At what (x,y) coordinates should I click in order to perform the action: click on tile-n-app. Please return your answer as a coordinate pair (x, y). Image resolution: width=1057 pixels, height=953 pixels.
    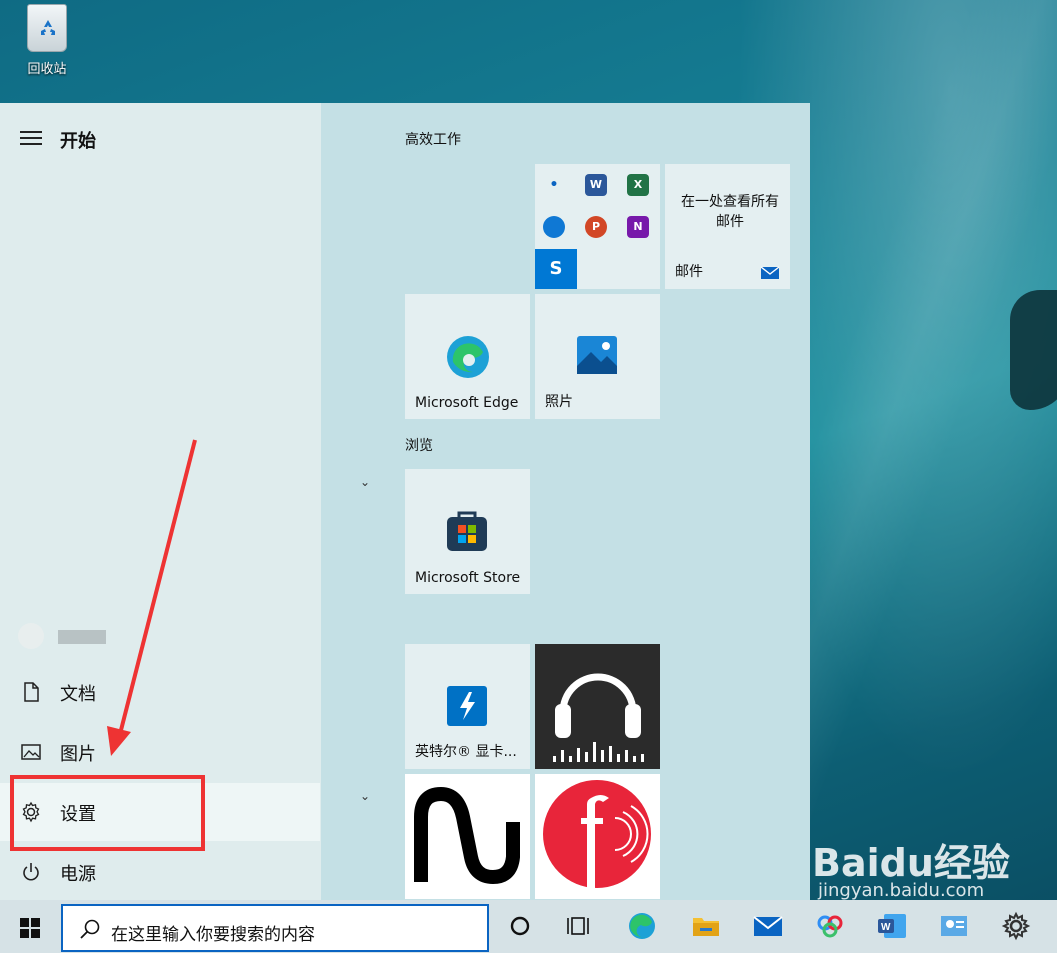
    Looking at the image, I should click on (467, 836).